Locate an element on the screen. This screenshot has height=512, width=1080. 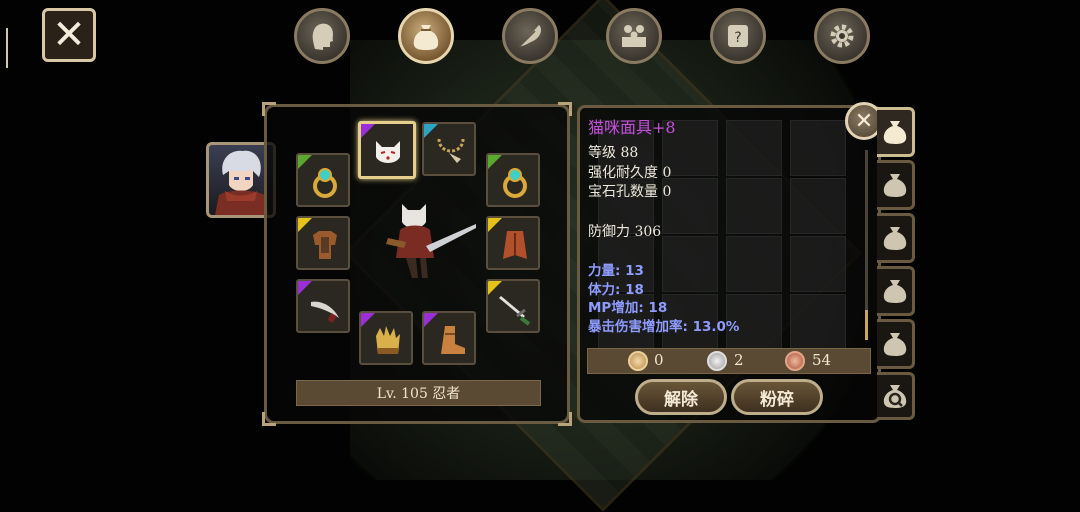
tab-party is located at coordinates (634, 36).